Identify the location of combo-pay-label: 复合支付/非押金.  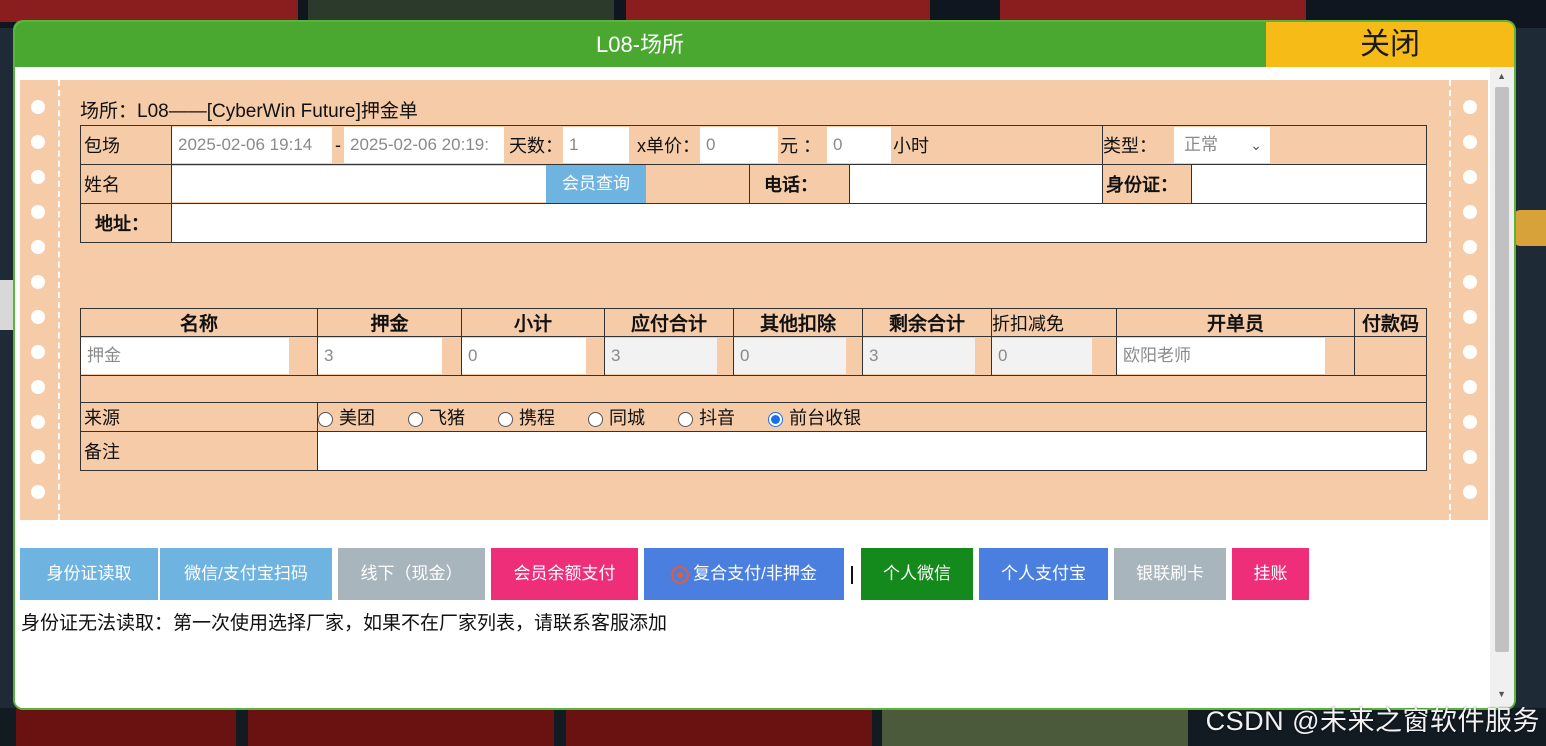
(755, 573).